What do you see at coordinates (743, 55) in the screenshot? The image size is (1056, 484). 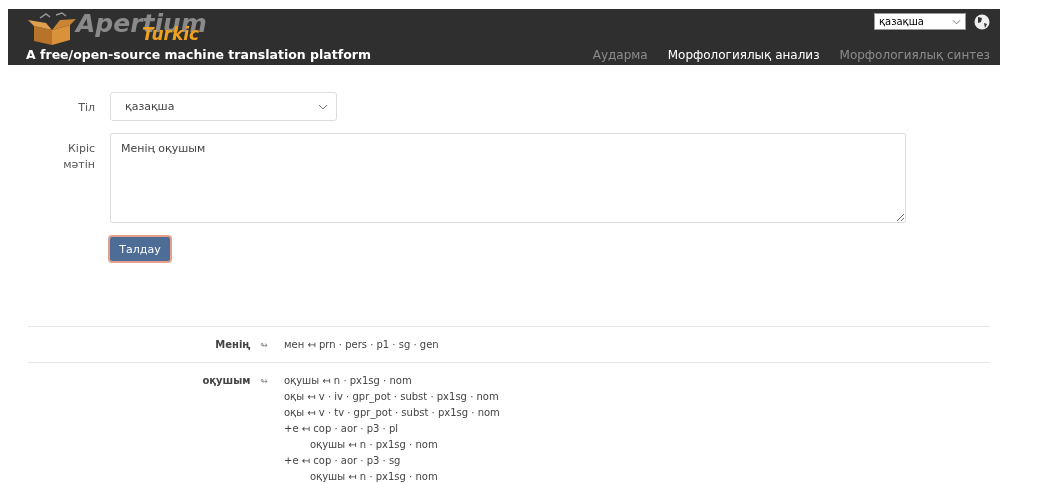 I see `nav-link: Морфологиялық анализ` at bounding box center [743, 55].